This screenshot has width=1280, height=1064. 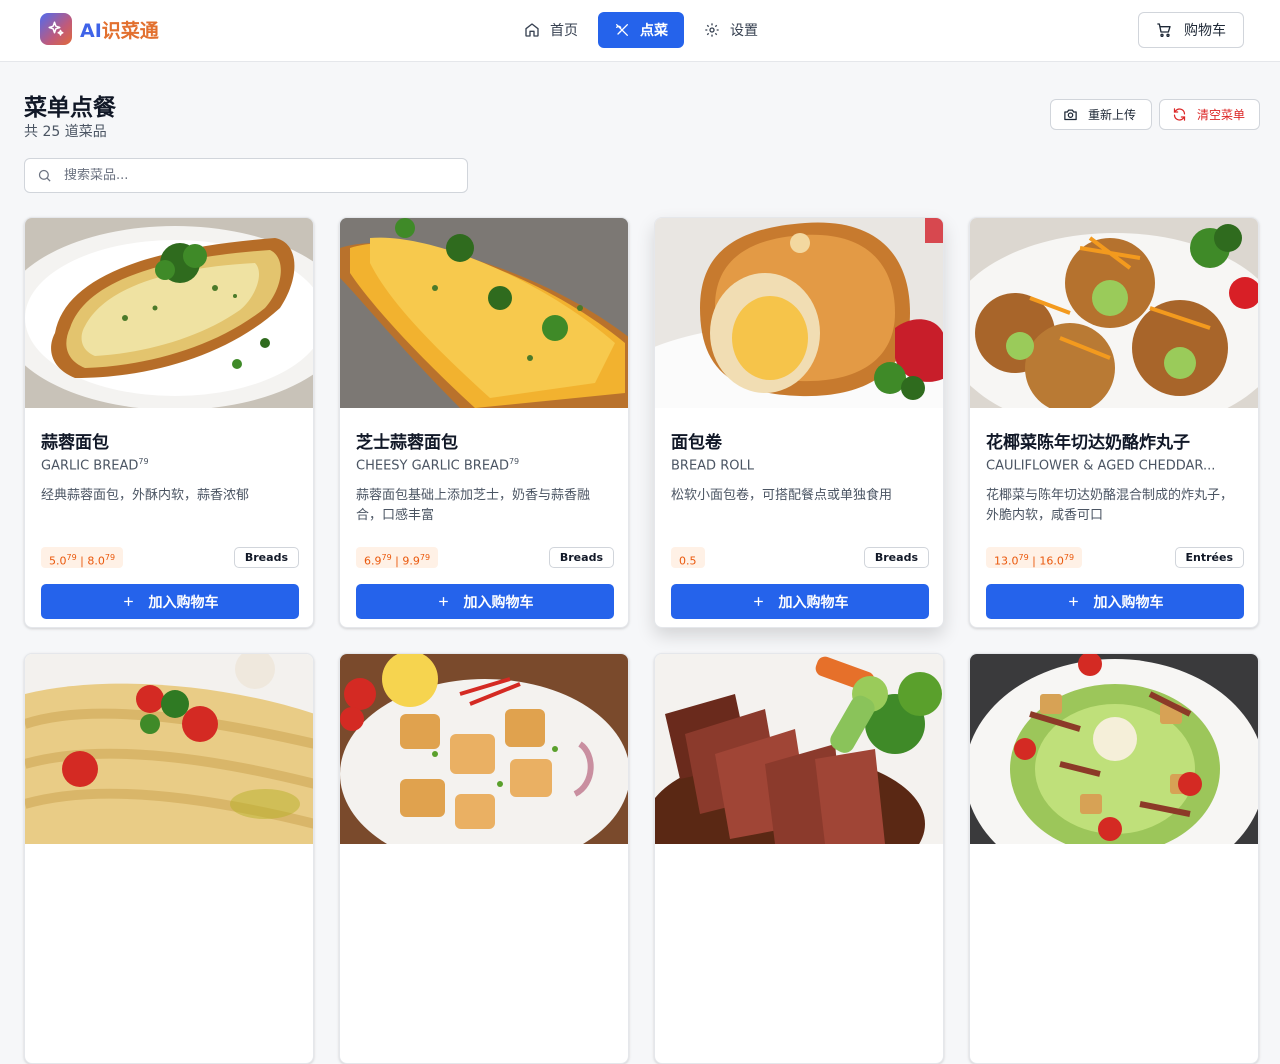 I want to click on caesar-salad-image, so click(x=1114, y=749).